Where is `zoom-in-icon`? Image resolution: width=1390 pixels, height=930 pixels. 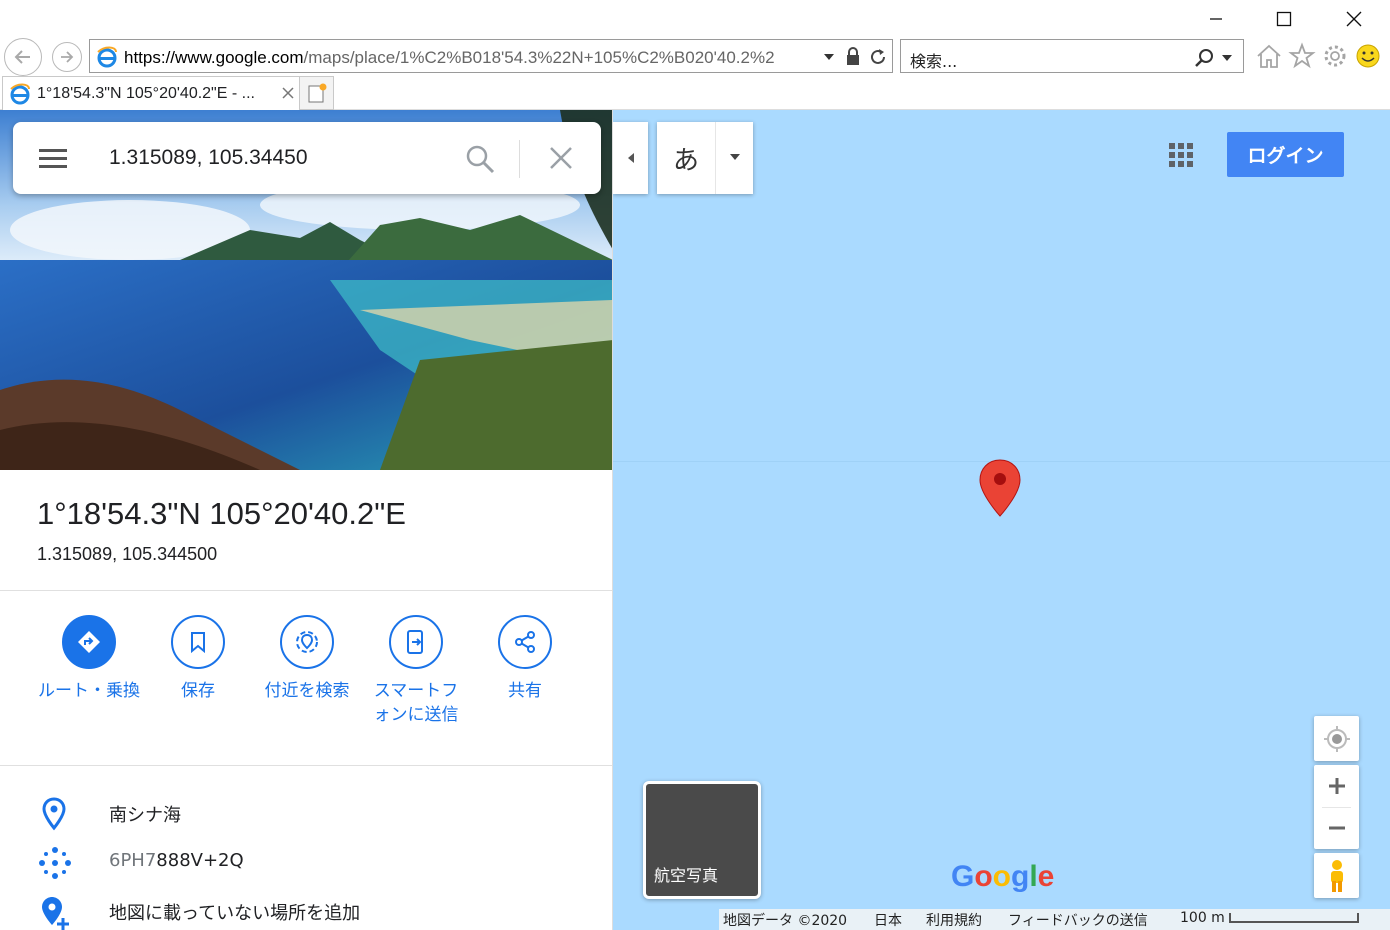 zoom-in-icon is located at coordinates (1337, 786).